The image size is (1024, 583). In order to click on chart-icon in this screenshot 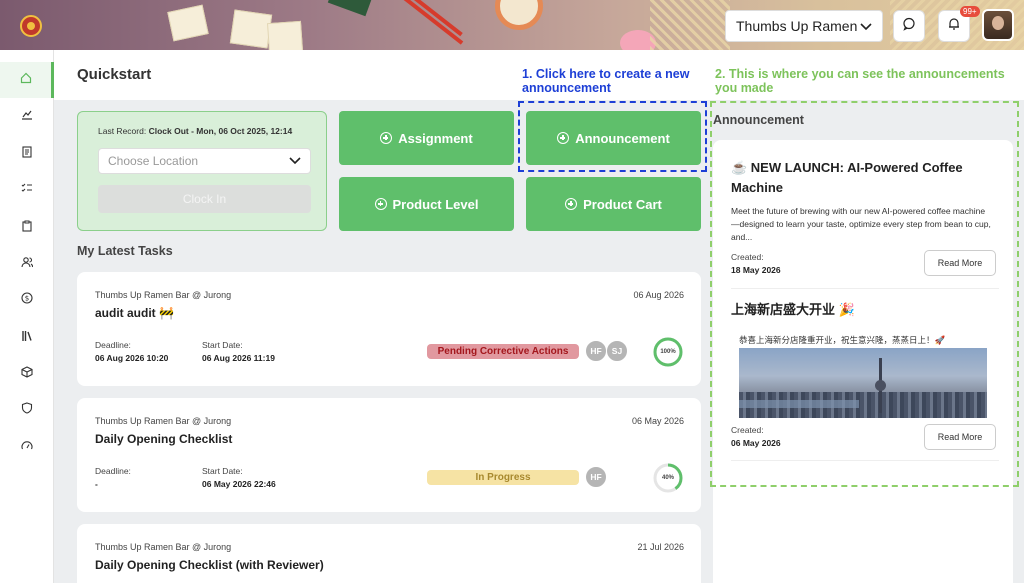, I will do `click(27, 116)`.